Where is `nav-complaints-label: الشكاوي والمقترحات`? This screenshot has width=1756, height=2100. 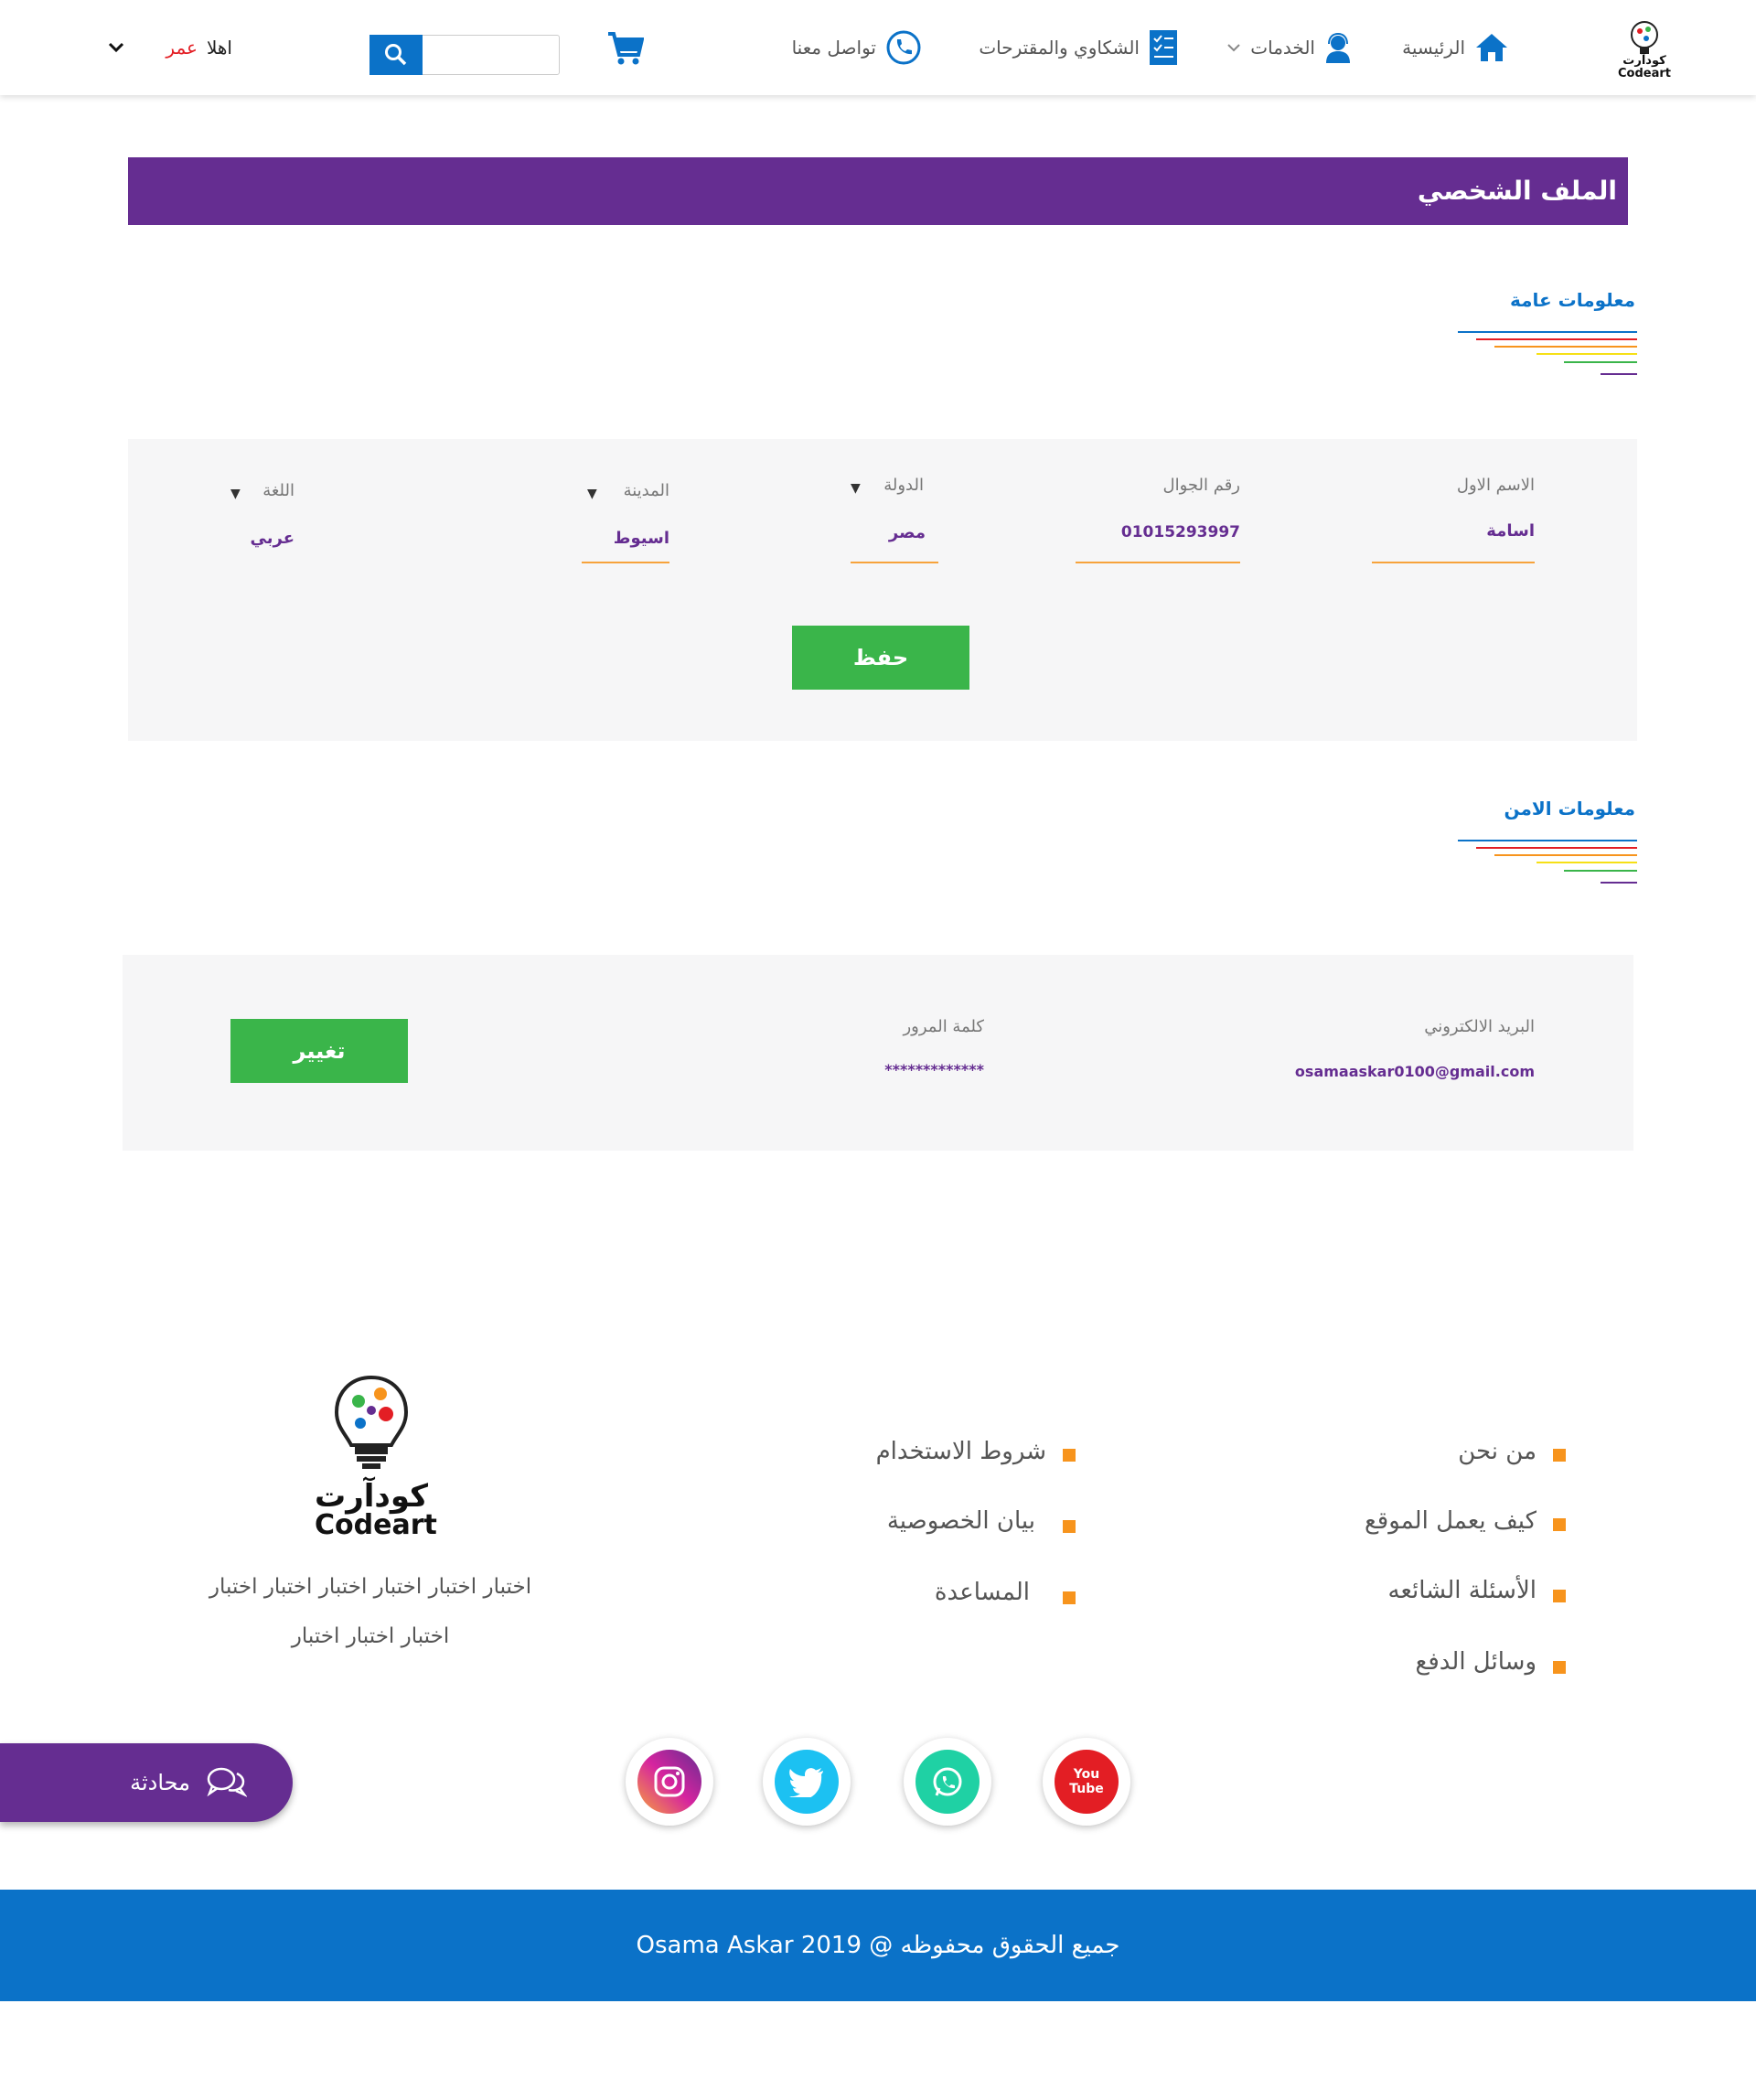
nav-complaints-label: الشكاوي والمقترحات is located at coordinates (1059, 48).